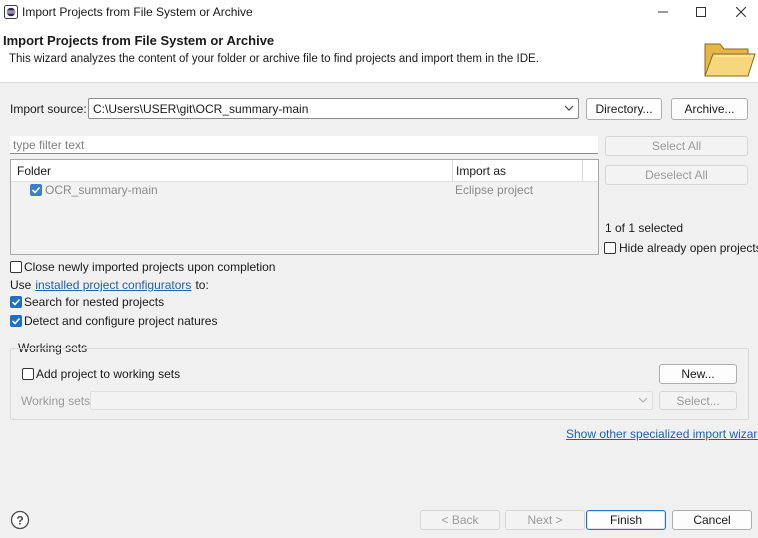 The width and height of the screenshot is (758, 538). What do you see at coordinates (28, 374) in the screenshot?
I see `add-to-working-sets-checkbox` at bounding box center [28, 374].